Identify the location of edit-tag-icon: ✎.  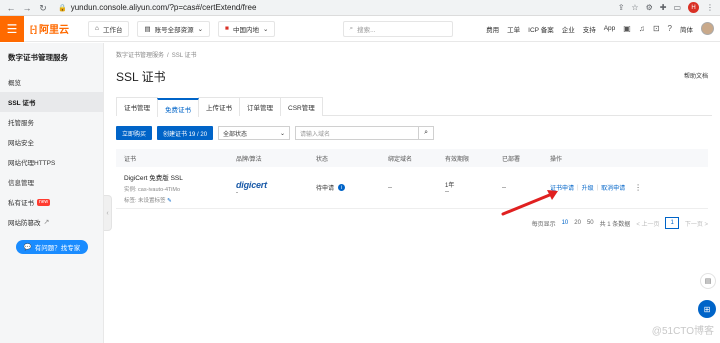
(169, 201).